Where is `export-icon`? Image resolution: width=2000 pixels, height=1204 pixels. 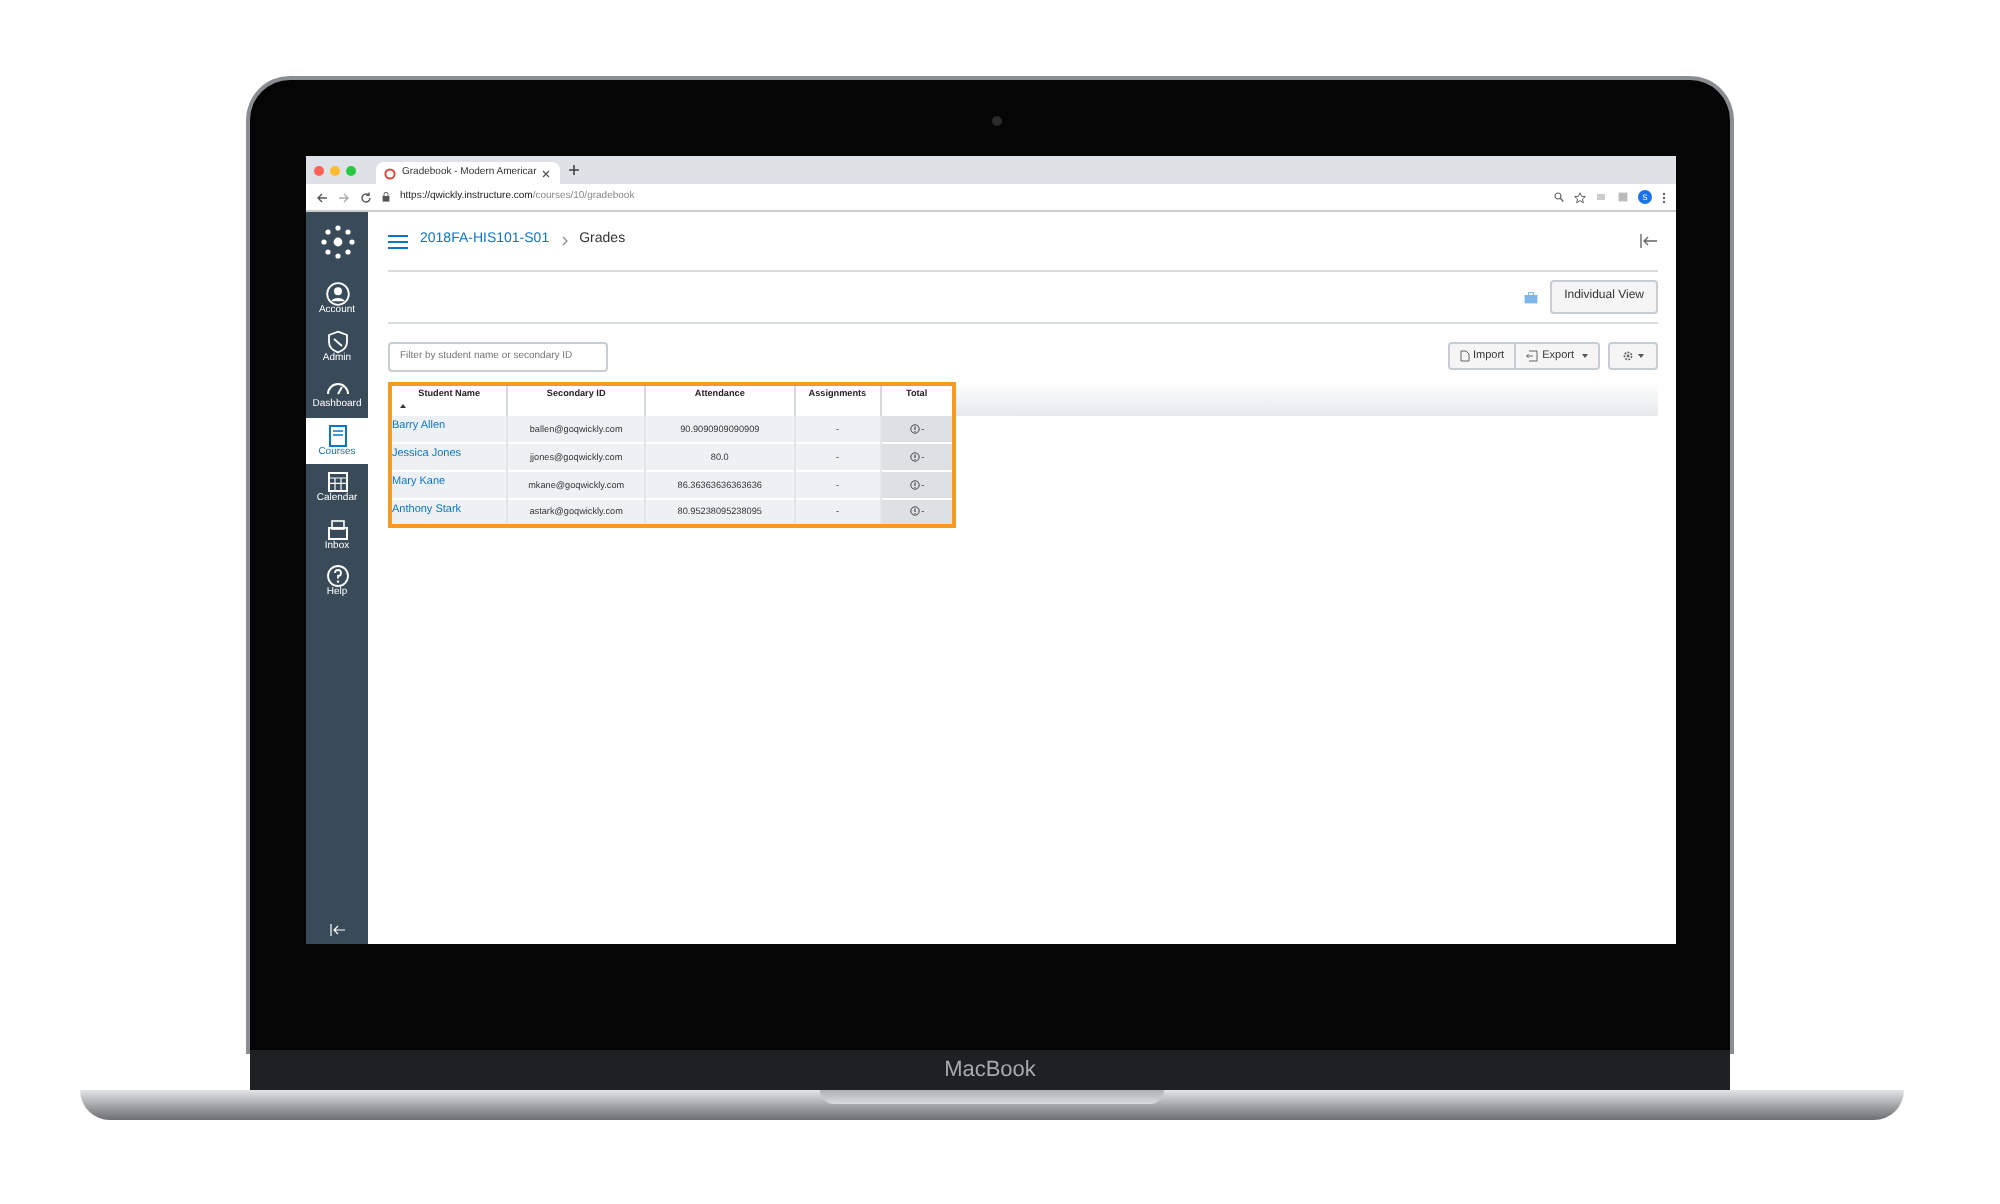 export-icon is located at coordinates (1532, 355).